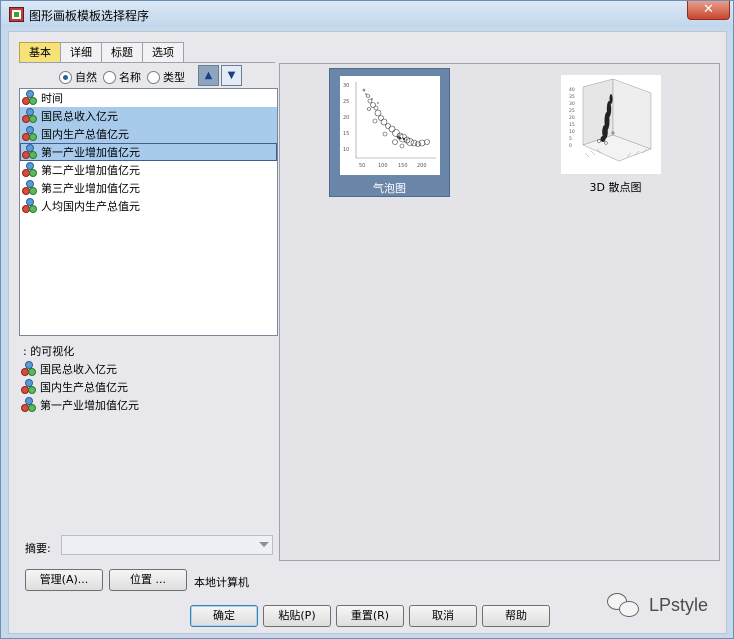  I want to click on bubble-x-tick: 50, so click(362, 166).